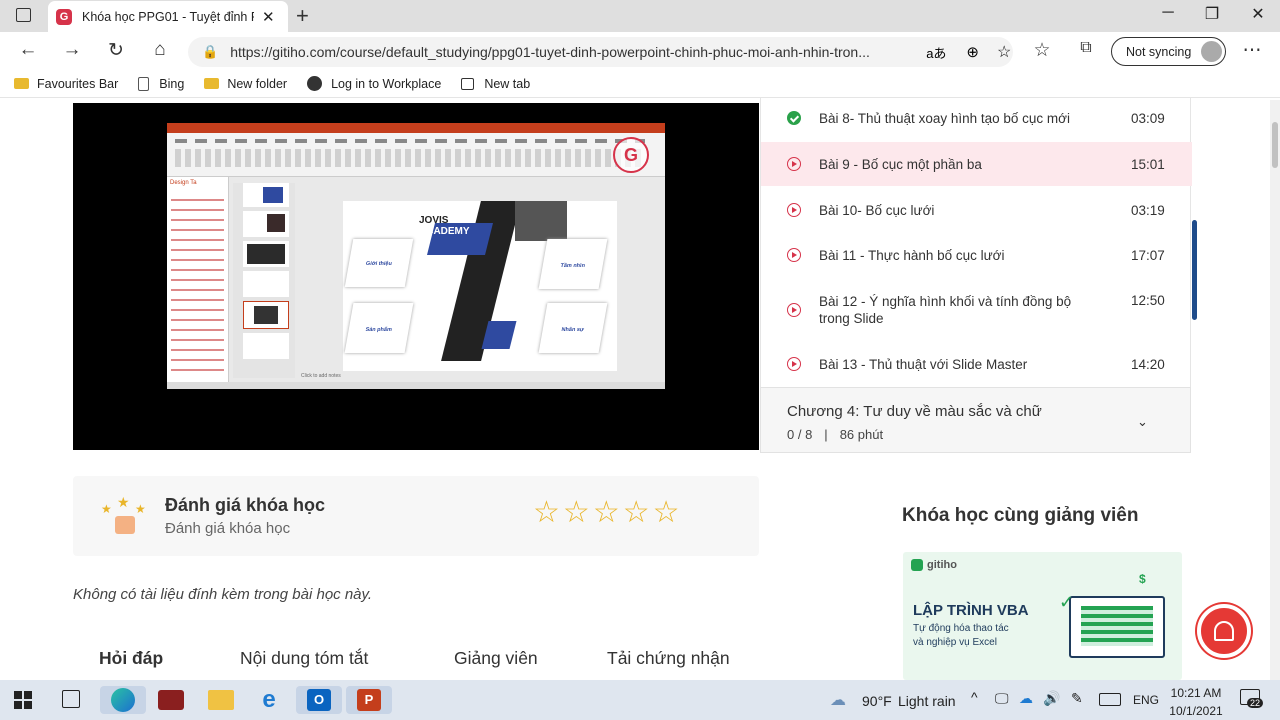 The image size is (1280, 720). Describe the element at coordinates (210, 51) in the screenshot. I see `lock-icon: 🔒` at that location.